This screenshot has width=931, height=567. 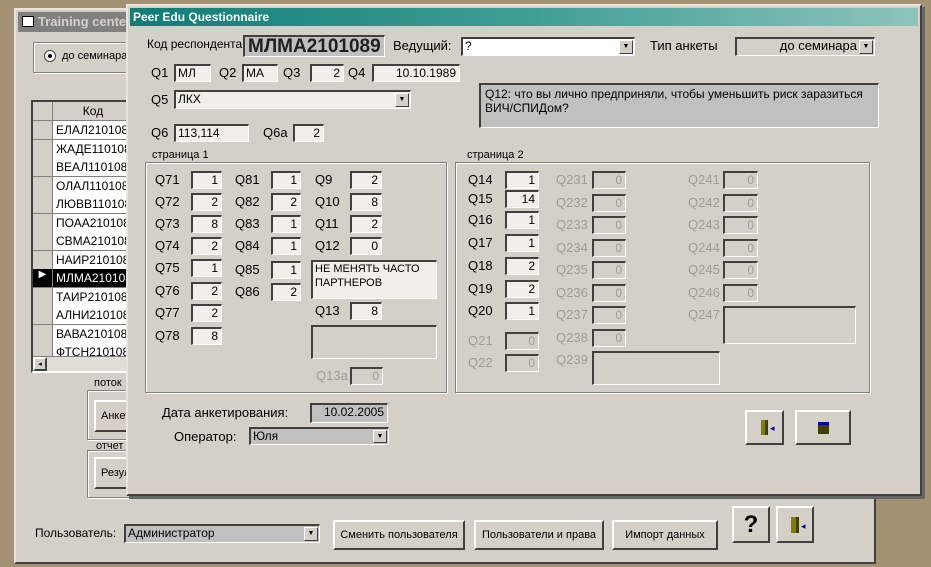 I want to click on column-header-code: Код, so click(x=91, y=111).